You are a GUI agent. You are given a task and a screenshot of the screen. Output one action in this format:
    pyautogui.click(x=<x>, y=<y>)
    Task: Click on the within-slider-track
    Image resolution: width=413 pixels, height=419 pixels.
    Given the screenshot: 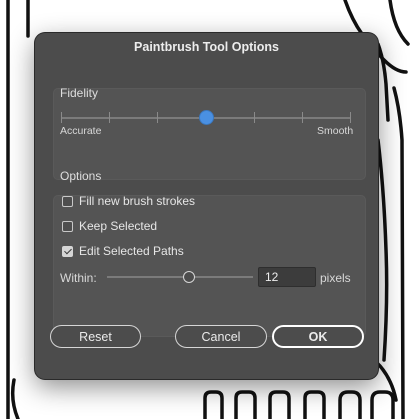 What is the action you would take?
    pyautogui.click(x=180, y=277)
    